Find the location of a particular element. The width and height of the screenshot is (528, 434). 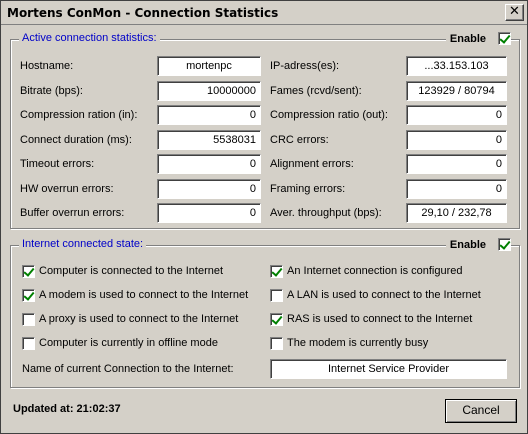

stat-field-left-3: 5538031 is located at coordinates (209, 140).